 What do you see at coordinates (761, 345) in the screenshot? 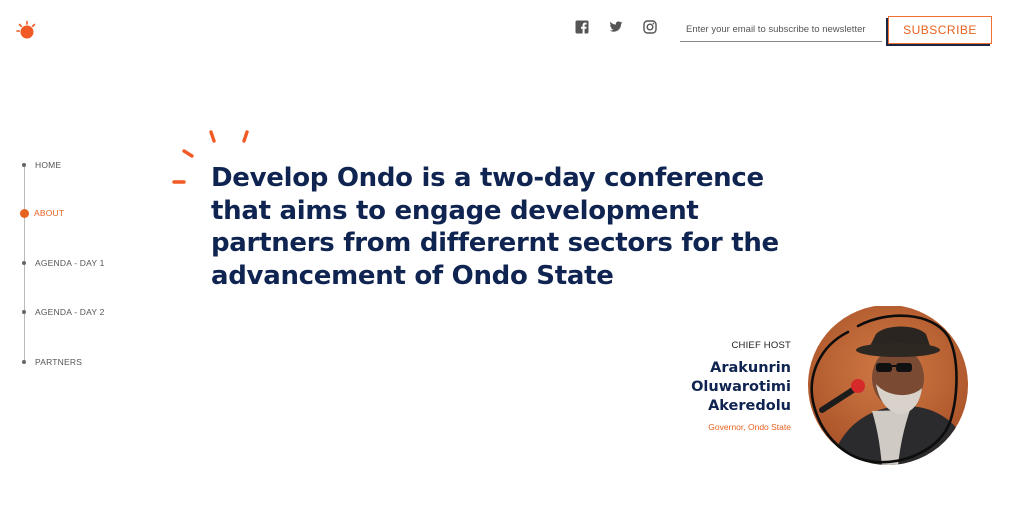
I see `host-role: CHIEF HOST` at bounding box center [761, 345].